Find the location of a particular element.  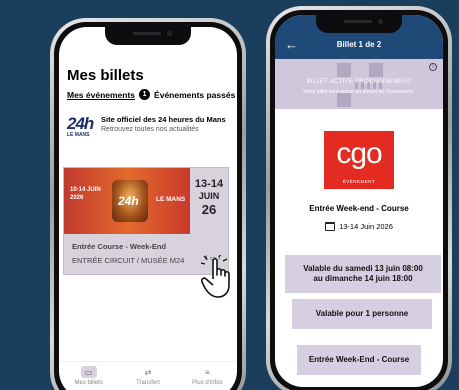

tab-count-badge: 1 is located at coordinates (145, 94).